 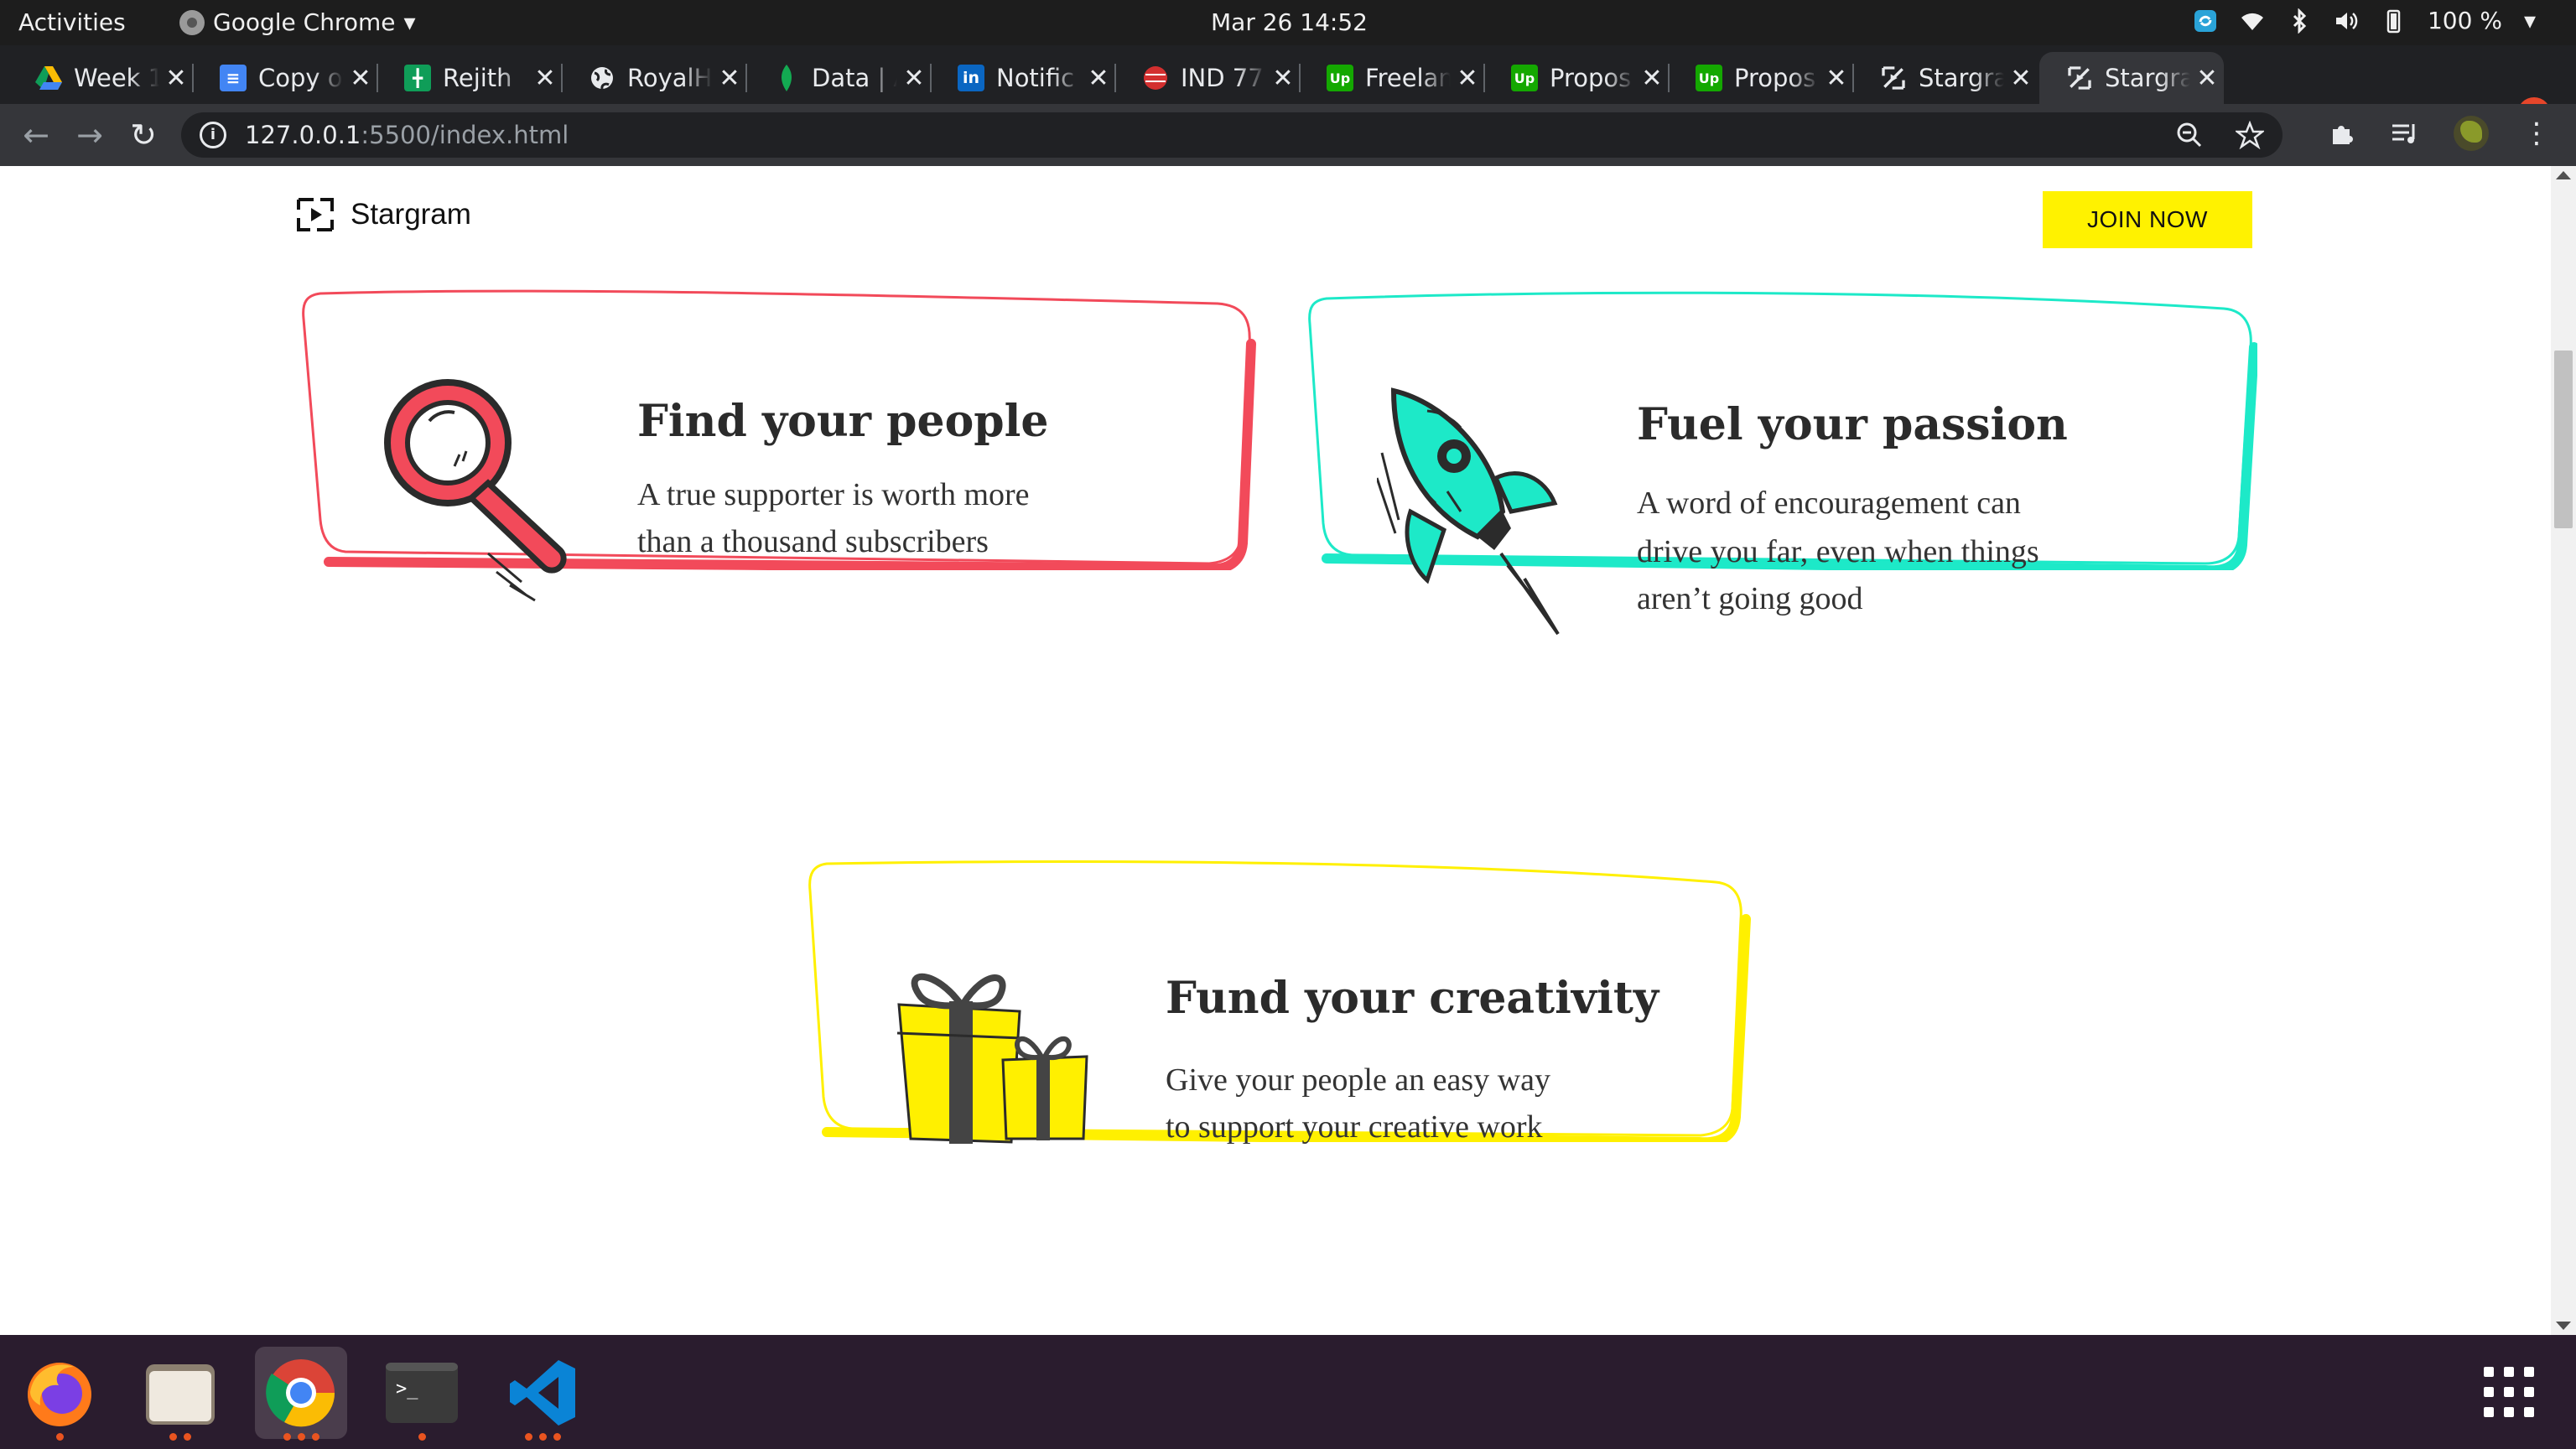 I want to click on scroll-down-arrow, so click(x=2563, y=1326).